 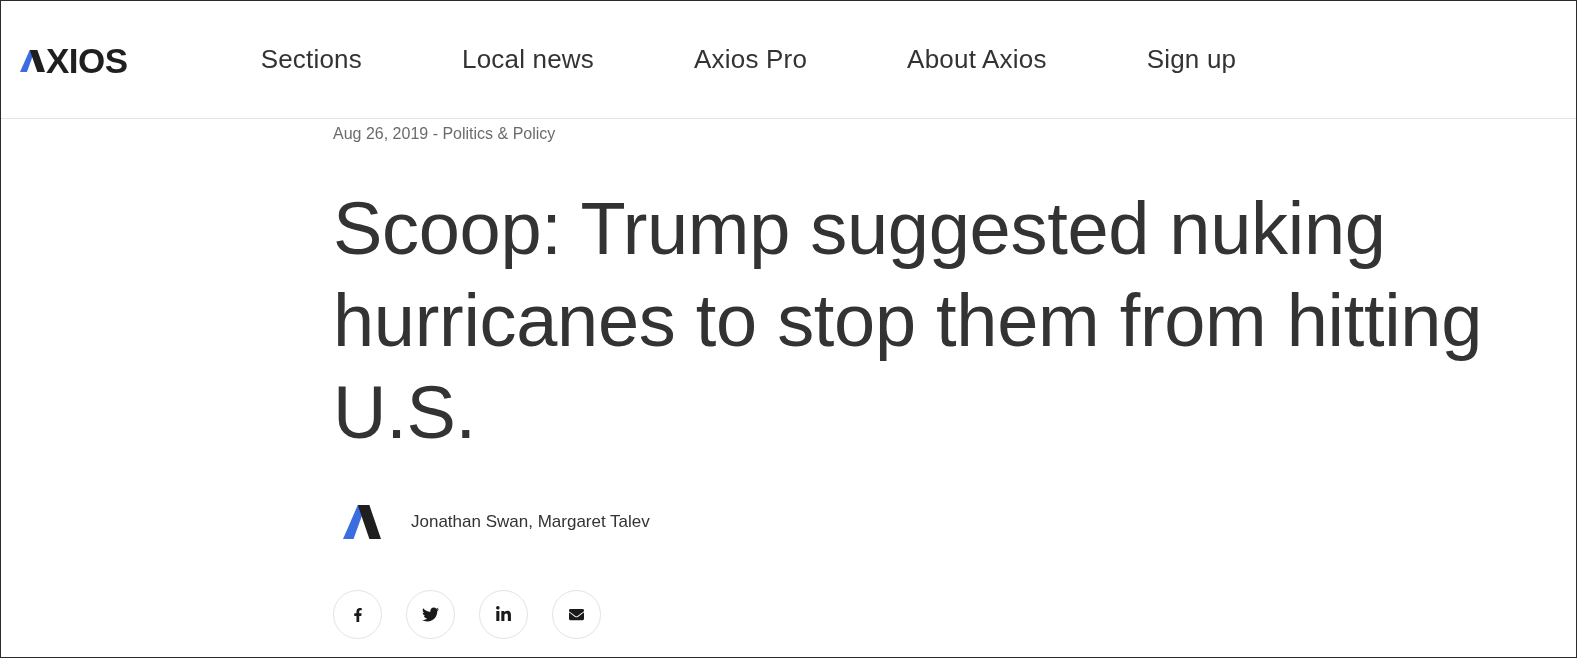 I want to click on envelope-icon, so click(x=576, y=614).